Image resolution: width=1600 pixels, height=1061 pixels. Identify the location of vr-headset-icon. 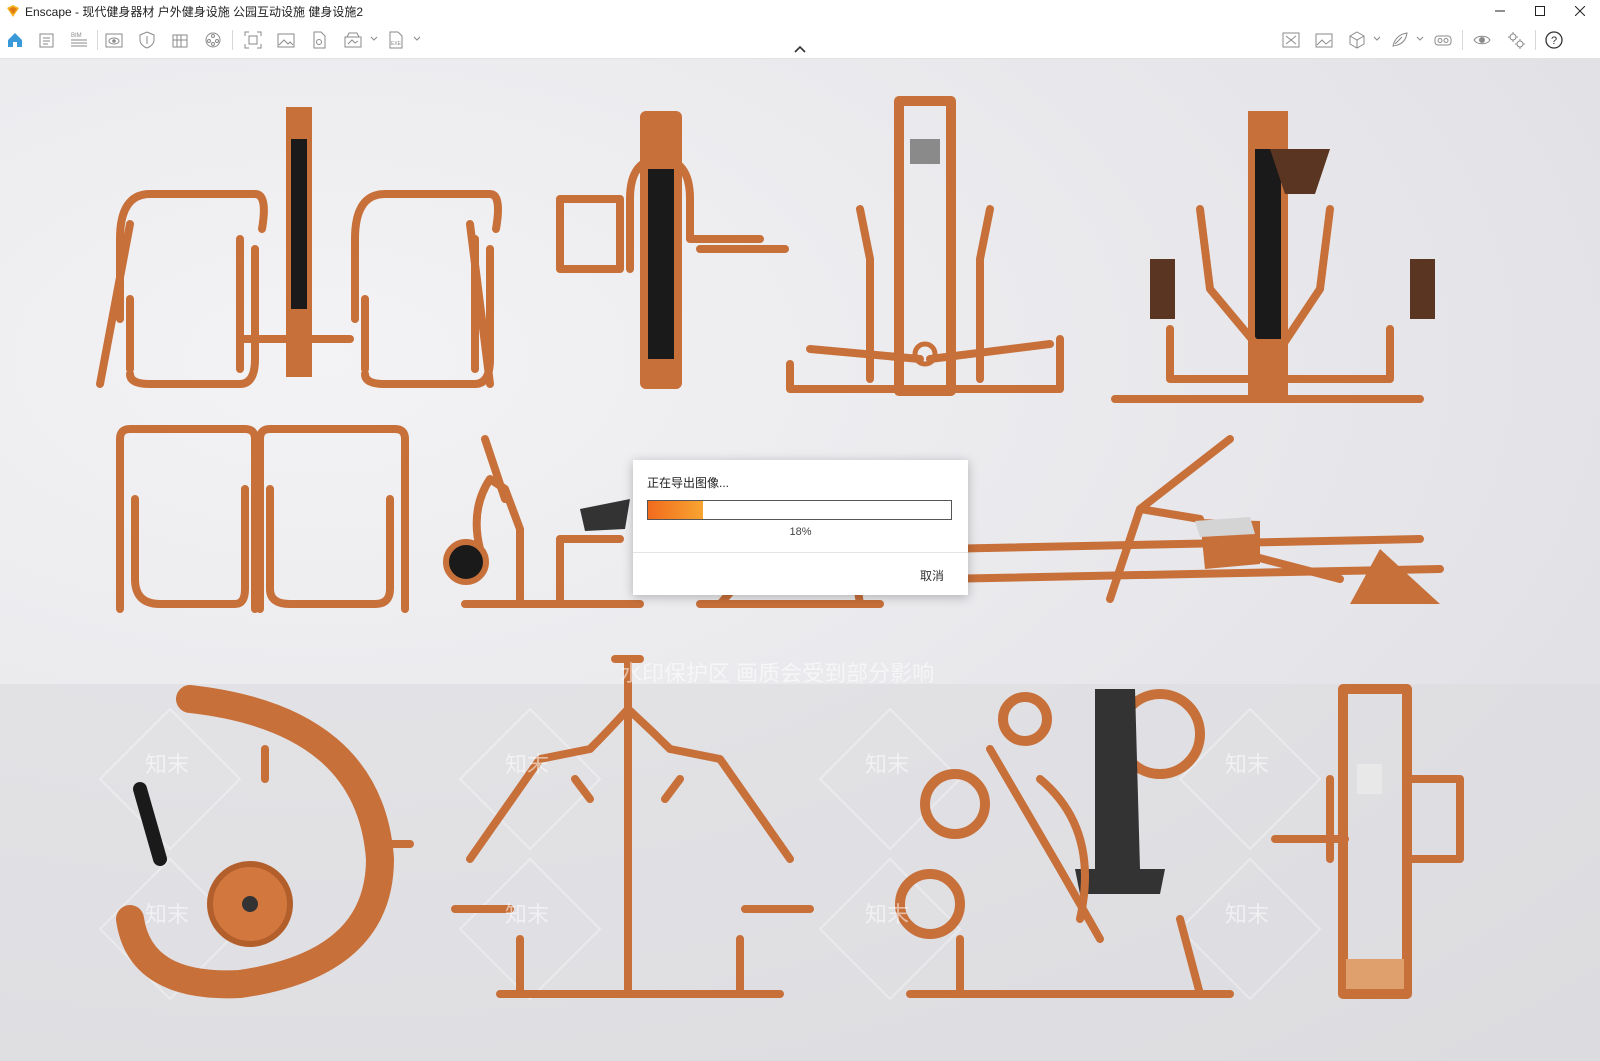
(1443, 40).